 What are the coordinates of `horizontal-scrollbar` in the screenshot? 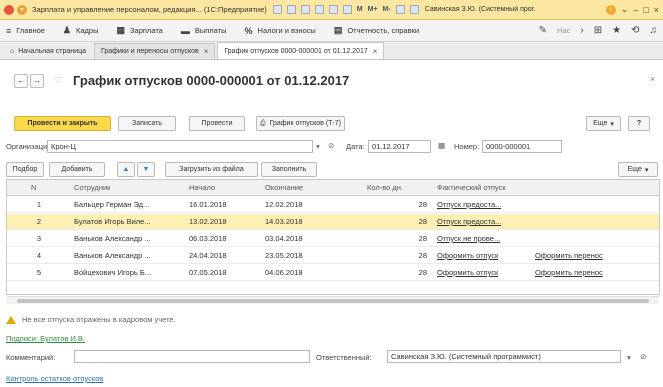 It's located at (333, 300).